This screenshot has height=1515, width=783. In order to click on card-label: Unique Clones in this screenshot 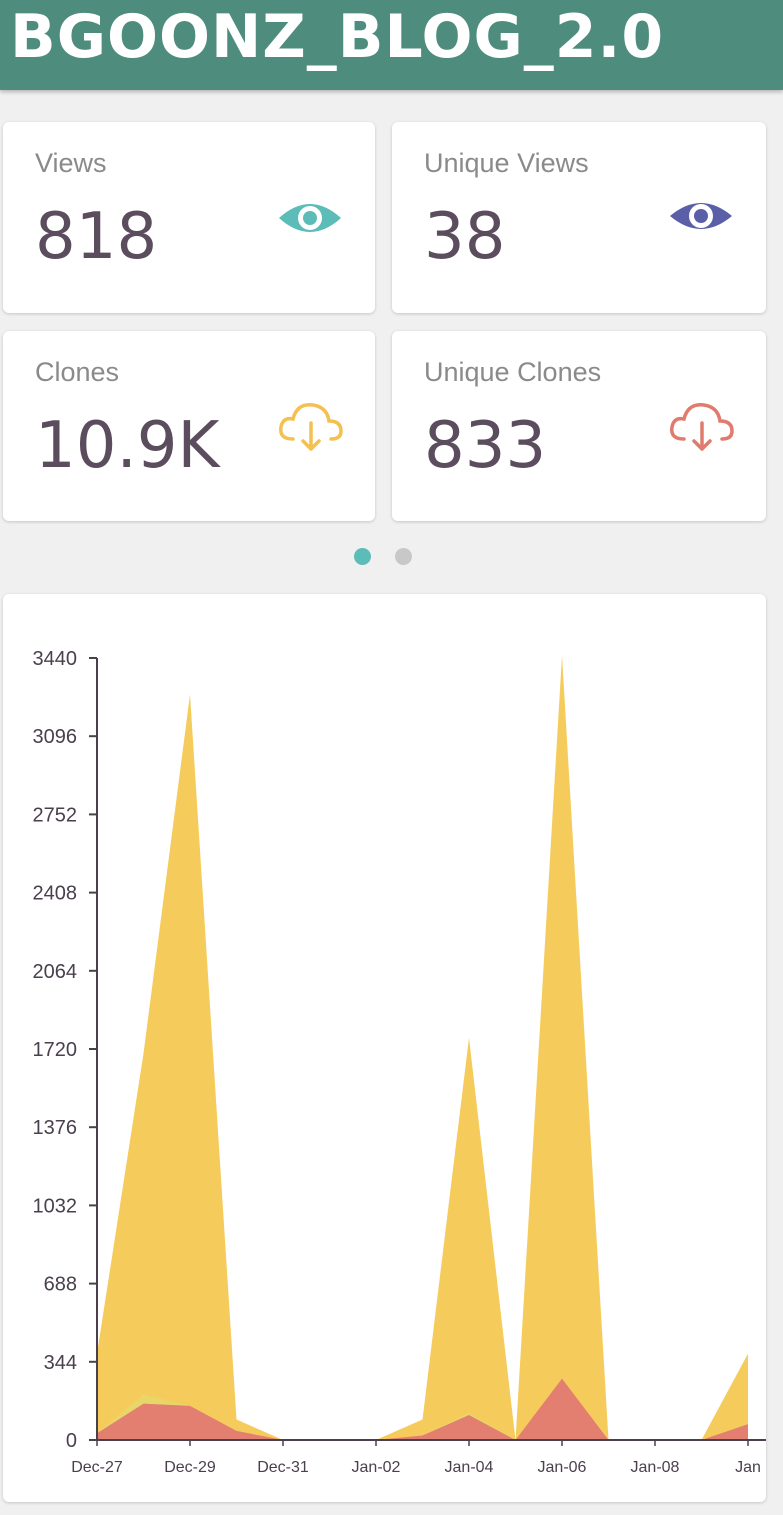, I will do `click(513, 372)`.